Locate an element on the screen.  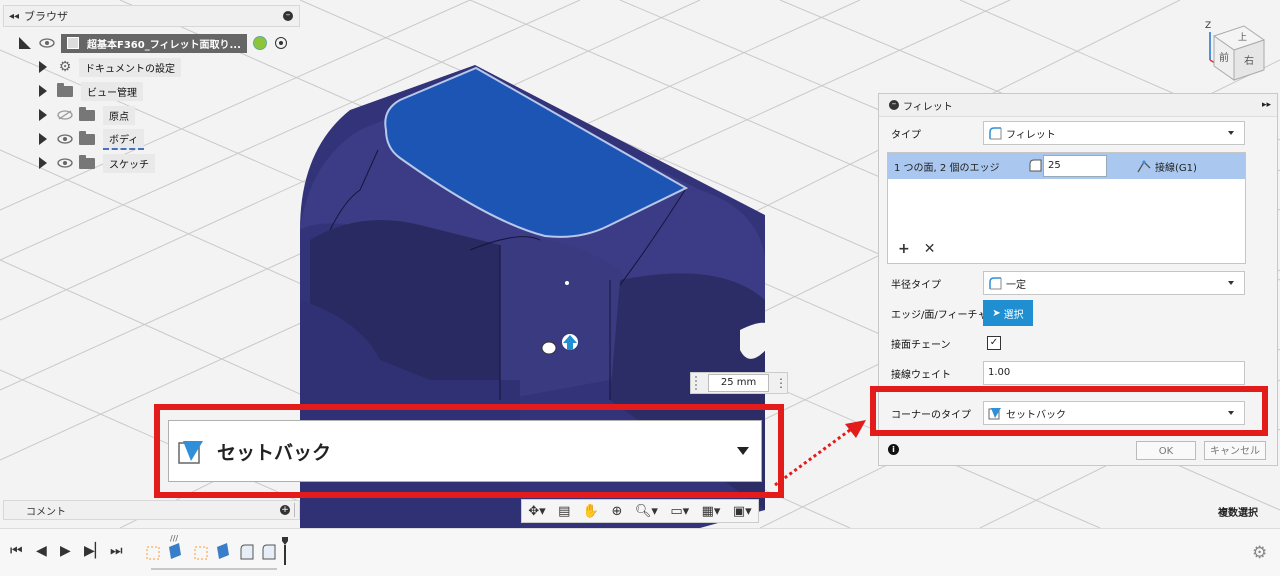
tree-item-named-views: ビュー管理 is located at coordinates (91, 91).